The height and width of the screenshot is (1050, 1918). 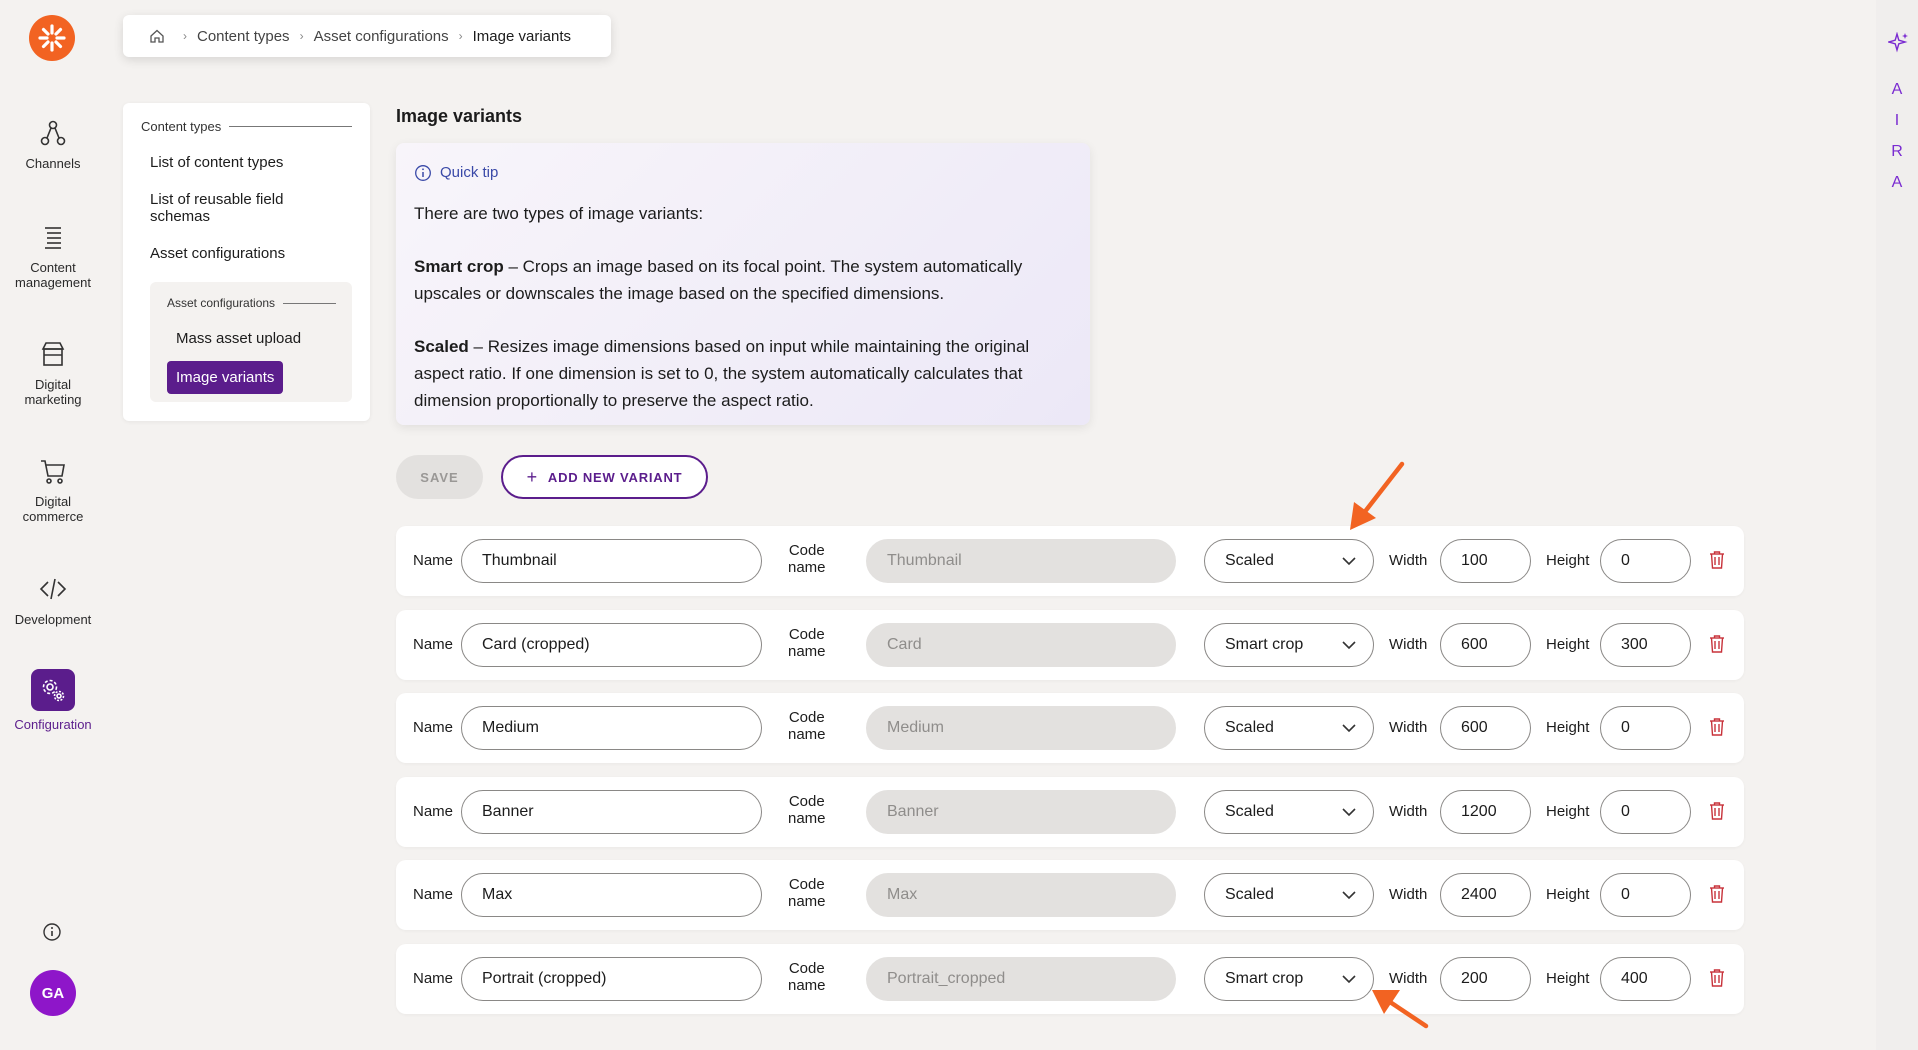 What do you see at coordinates (157, 36) in the screenshot?
I see `home-icon` at bounding box center [157, 36].